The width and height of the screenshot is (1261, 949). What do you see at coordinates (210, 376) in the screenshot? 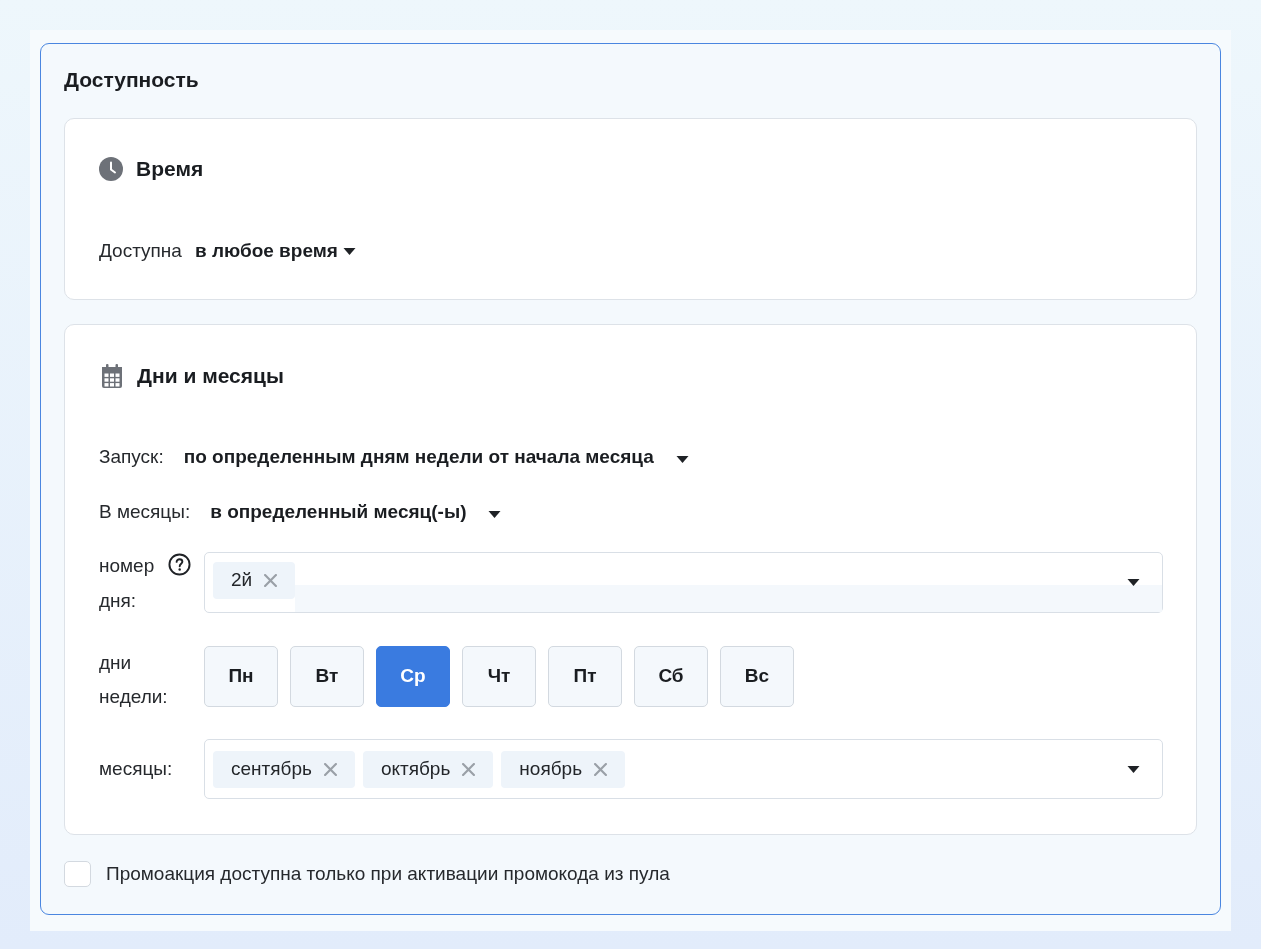
I see `section-title: Дни и месяцы` at bounding box center [210, 376].